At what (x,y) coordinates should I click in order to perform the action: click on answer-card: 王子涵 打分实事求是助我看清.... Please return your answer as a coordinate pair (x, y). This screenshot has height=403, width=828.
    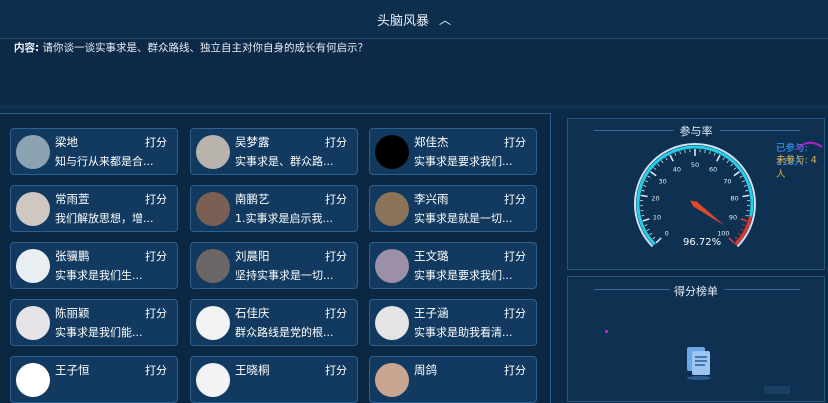
    Looking at the image, I should click on (453, 322).